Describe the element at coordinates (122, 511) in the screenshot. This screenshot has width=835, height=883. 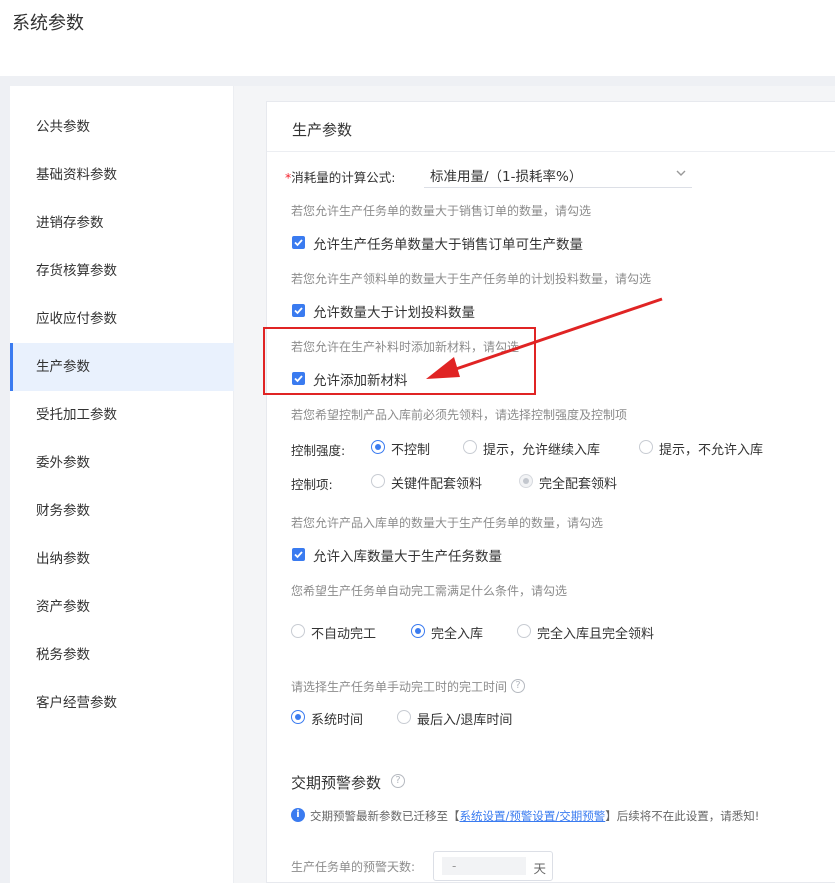
I see `sidebar-item-finance: 财务参数` at that location.